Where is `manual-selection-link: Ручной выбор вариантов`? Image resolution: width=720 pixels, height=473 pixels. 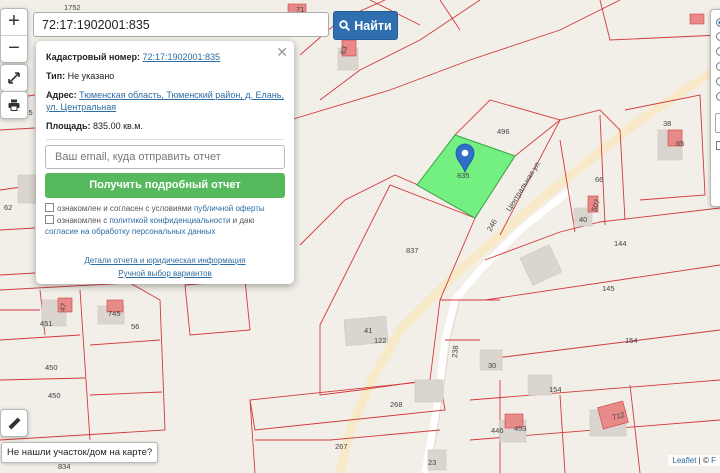 manual-selection-link: Ручной выбор вариантов is located at coordinates (164, 273).